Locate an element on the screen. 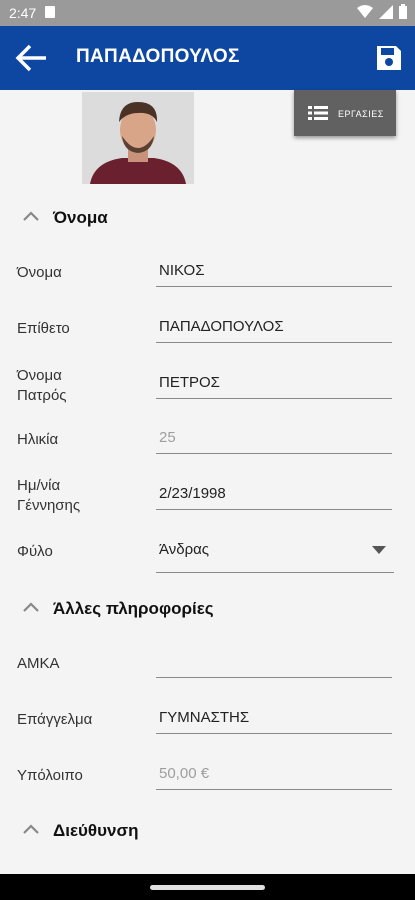 This screenshot has width=415, height=900. section-header-address: Διεύθυνση is located at coordinates (207, 831).